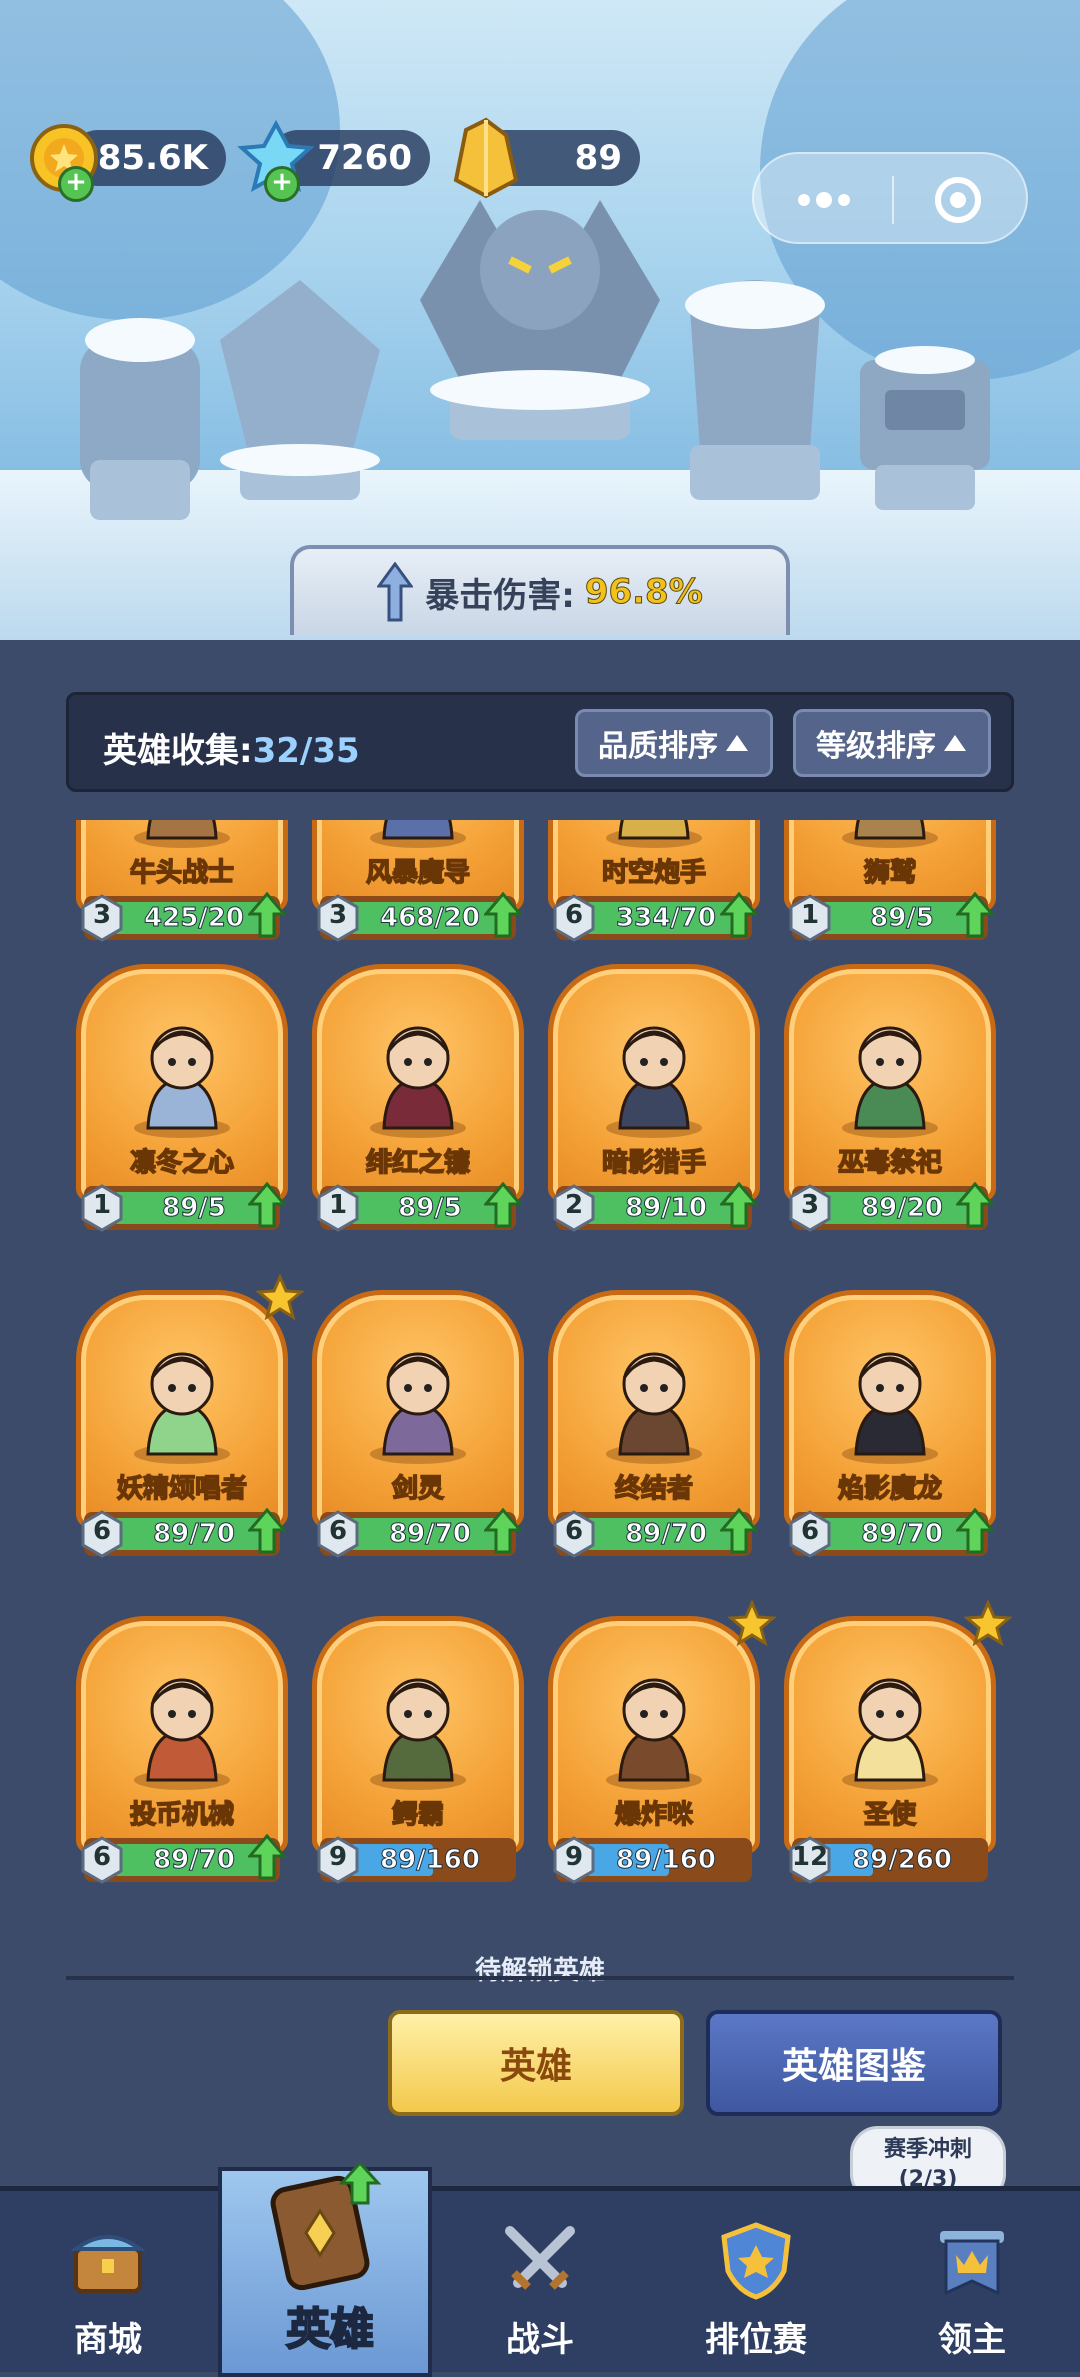 This screenshot has width=1080, height=2377. I want to click on gunner-icon, so click(654, 834).